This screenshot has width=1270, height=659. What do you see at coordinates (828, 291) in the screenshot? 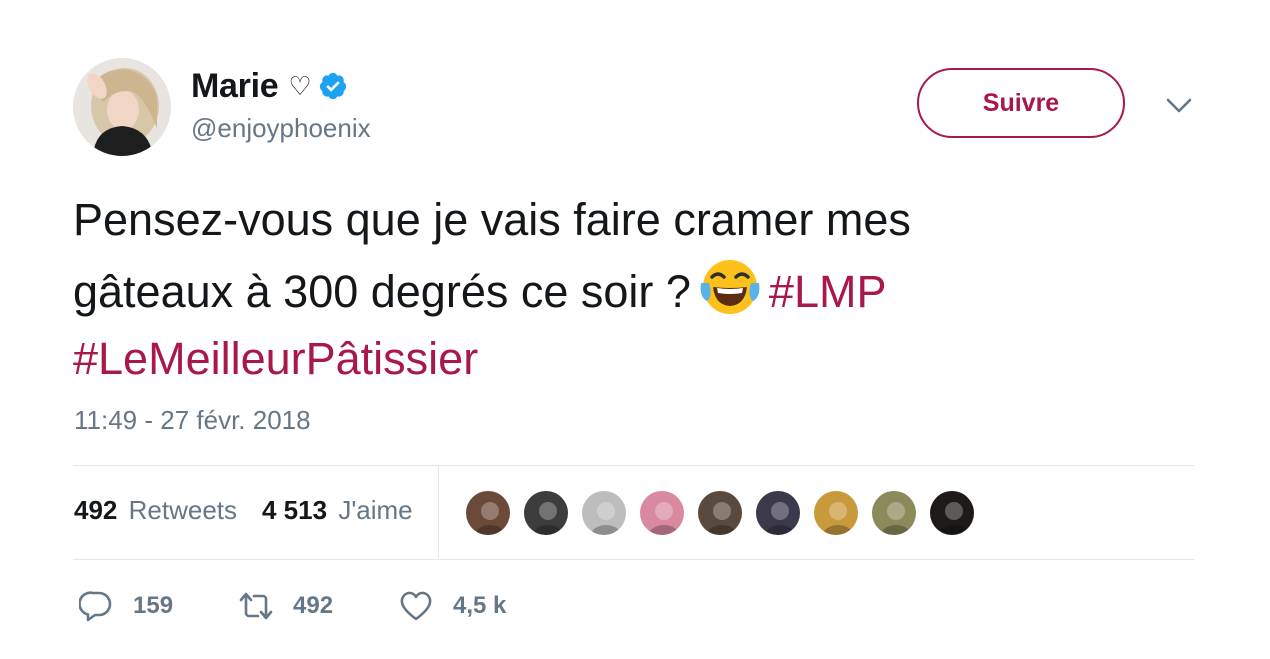
I see `hashtag-link-lmp: #LMP` at bounding box center [828, 291].